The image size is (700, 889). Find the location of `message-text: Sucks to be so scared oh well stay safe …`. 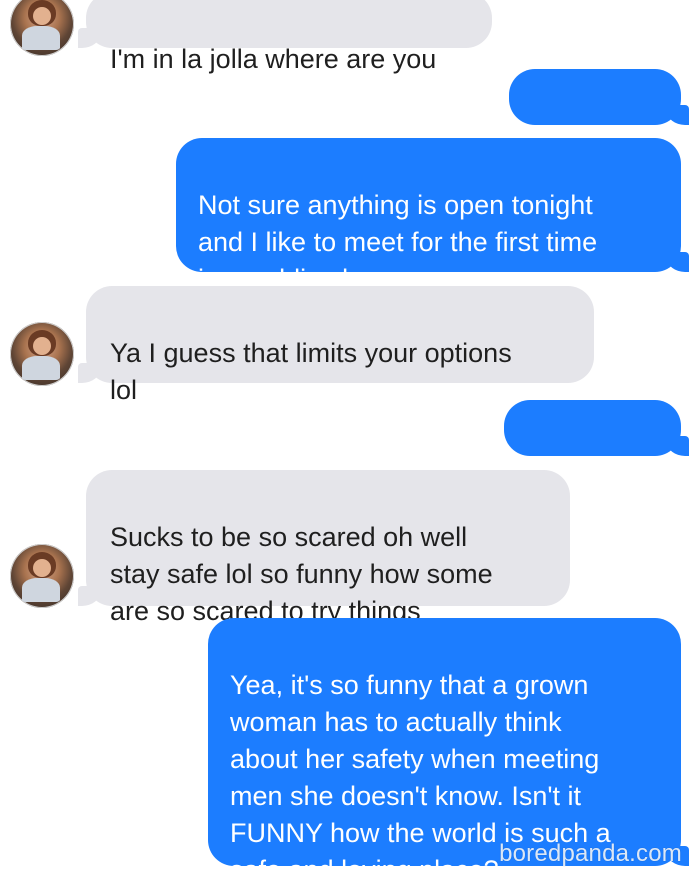

message-text: Sucks to be so scared oh well stay safe … is located at coordinates (301, 574).